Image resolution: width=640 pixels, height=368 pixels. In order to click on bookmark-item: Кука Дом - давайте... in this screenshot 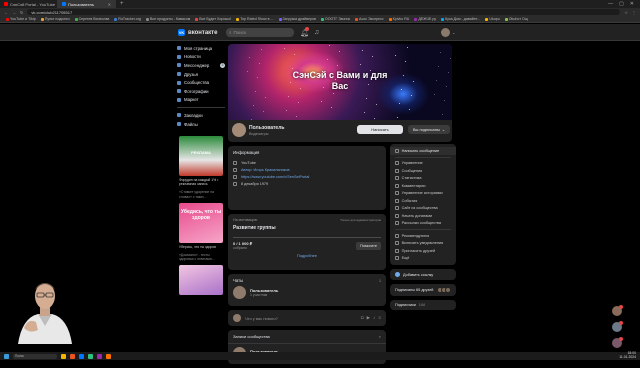, I will do `click(460, 19)`.